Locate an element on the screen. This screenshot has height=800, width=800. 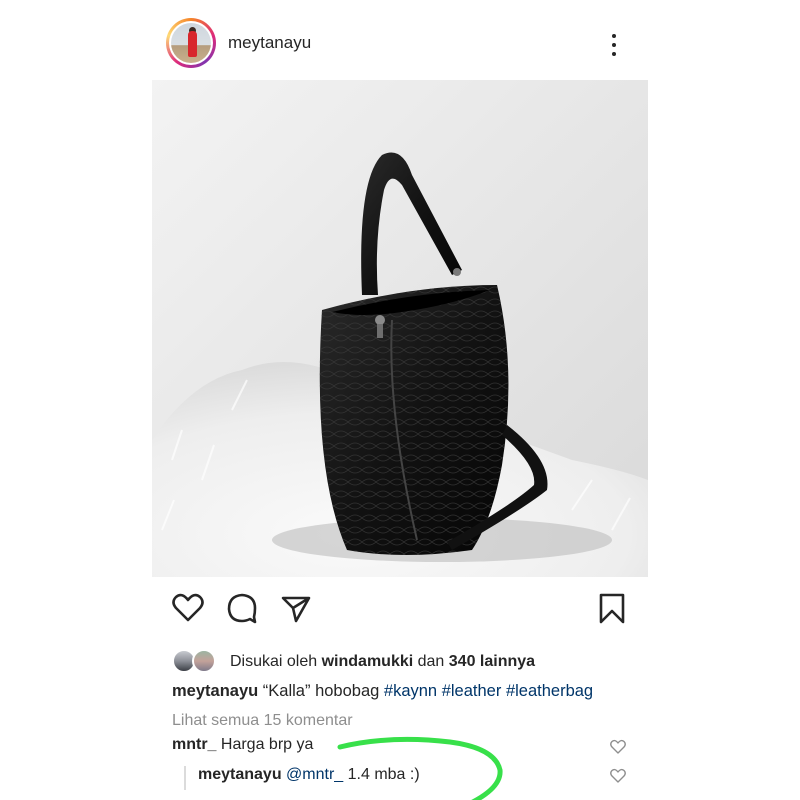
comment-icon is located at coordinates (242, 608).